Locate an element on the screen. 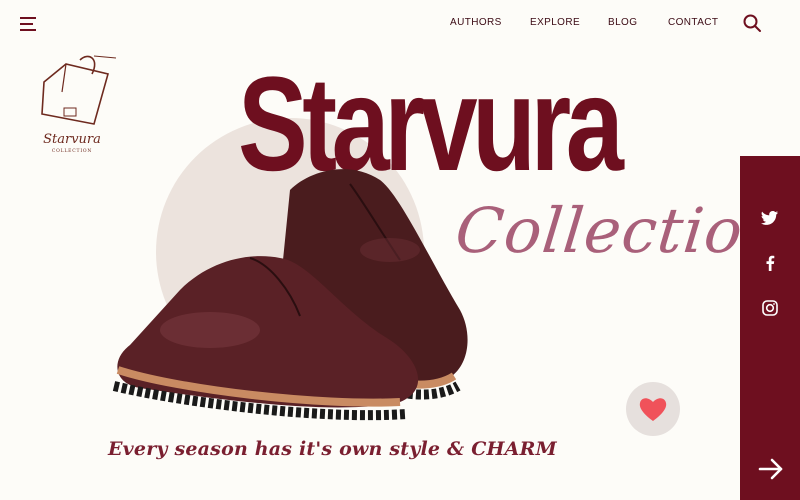 The width and height of the screenshot is (800, 500). facebook-icon is located at coordinates (770, 263).